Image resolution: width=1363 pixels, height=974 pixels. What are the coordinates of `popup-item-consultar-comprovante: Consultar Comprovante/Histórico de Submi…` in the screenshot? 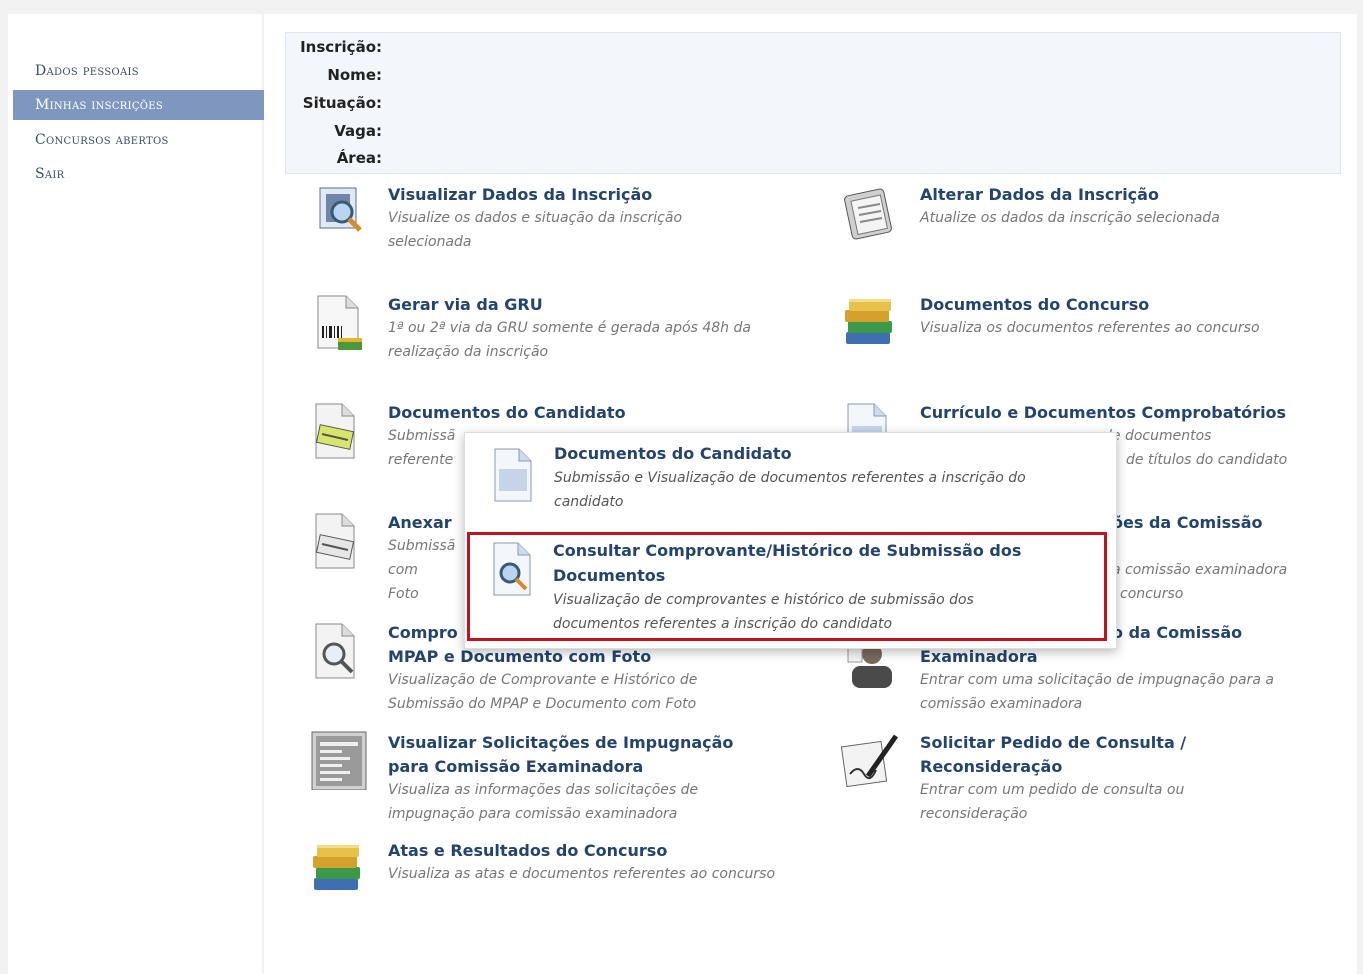 It's located at (787, 586).